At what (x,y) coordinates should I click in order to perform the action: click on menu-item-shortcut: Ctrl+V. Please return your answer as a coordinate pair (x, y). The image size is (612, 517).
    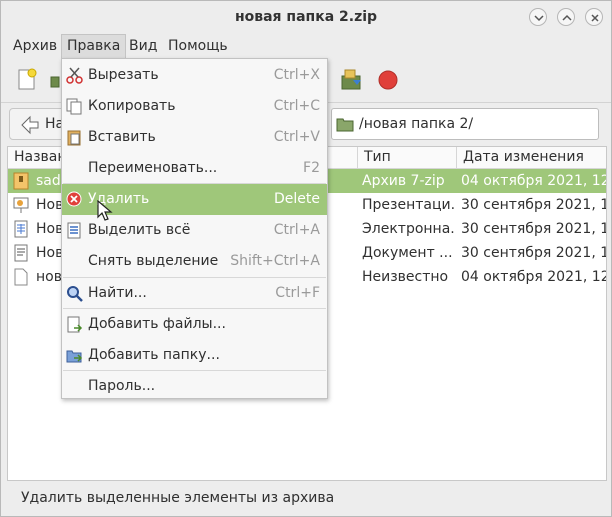
    Looking at the image, I should click on (296, 137).